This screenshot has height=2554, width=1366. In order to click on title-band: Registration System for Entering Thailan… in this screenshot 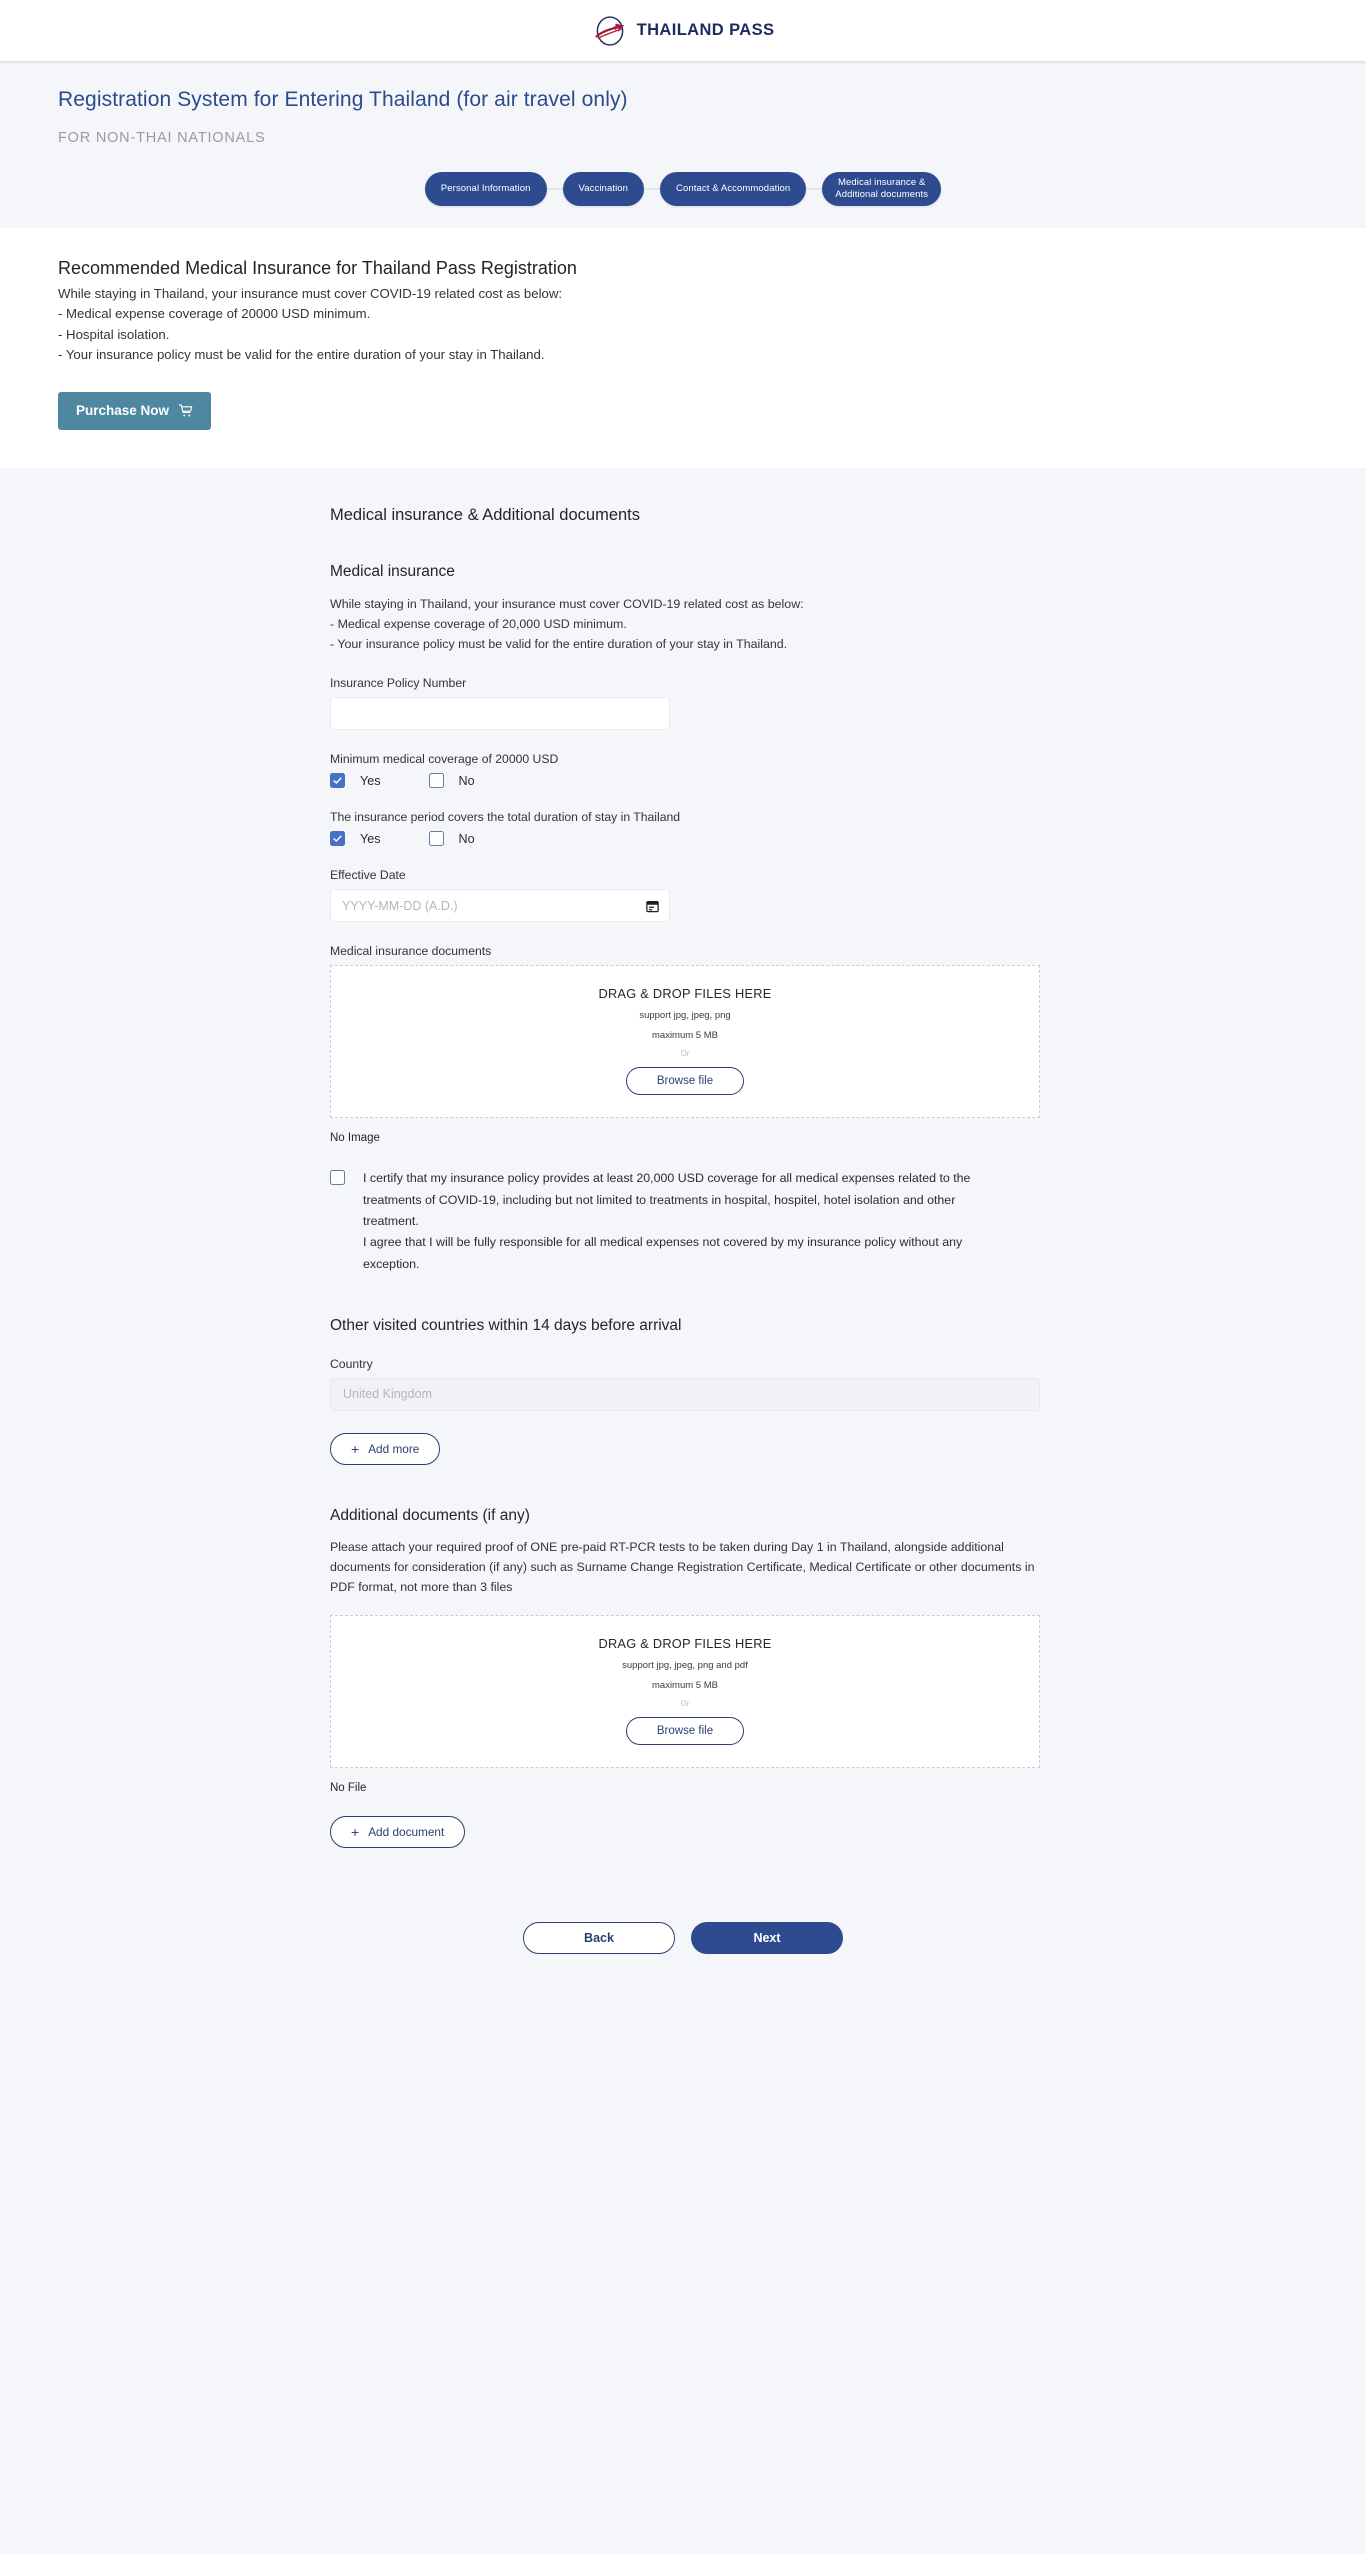, I will do `click(683, 145)`.